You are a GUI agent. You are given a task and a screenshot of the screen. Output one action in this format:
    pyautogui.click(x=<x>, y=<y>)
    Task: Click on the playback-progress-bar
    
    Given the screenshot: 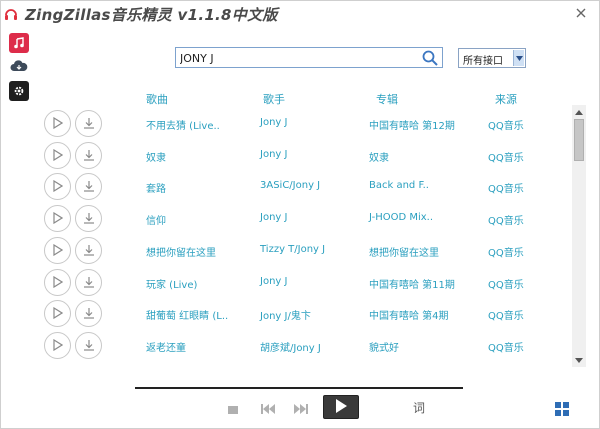 What is the action you would take?
    pyautogui.click(x=299, y=388)
    